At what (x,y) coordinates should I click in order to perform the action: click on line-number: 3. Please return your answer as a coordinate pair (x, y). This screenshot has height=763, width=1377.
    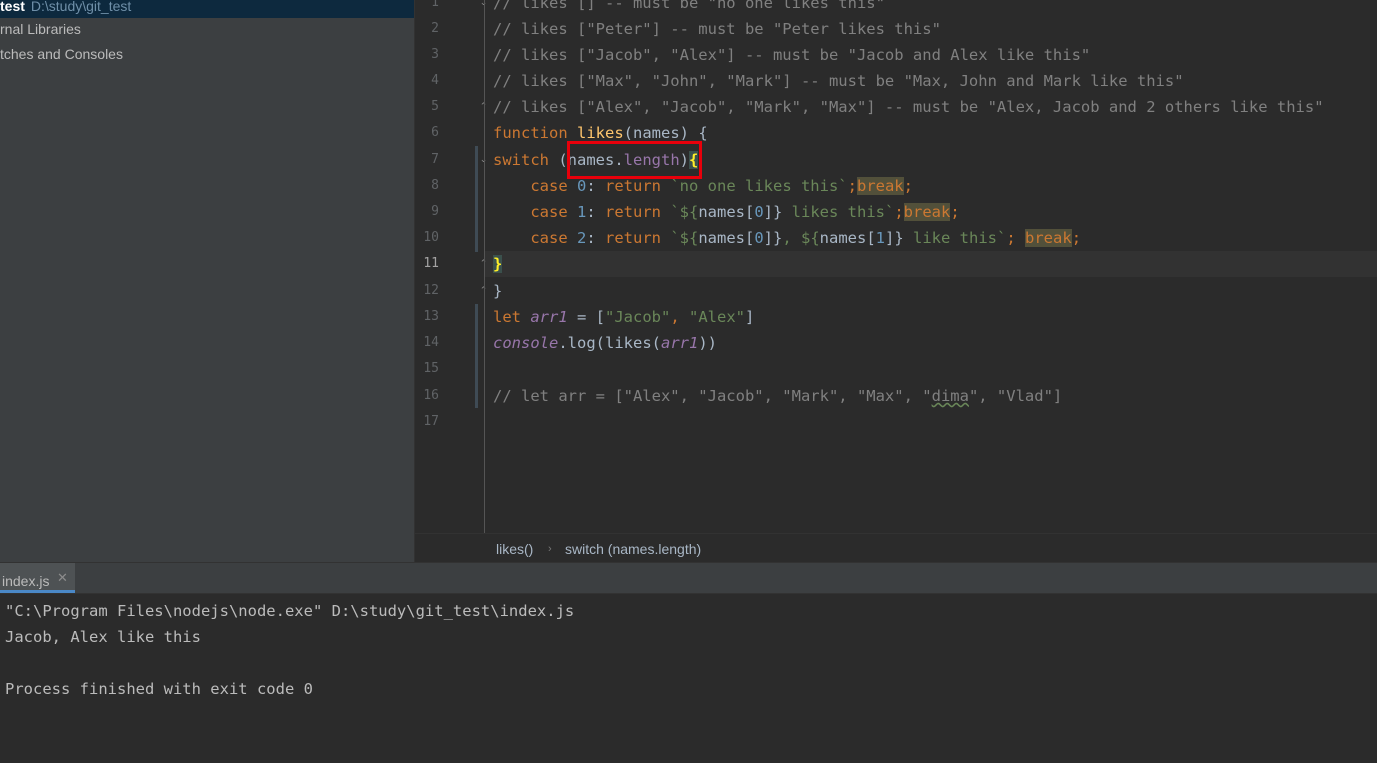
    Looking at the image, I should click on (435, 54).